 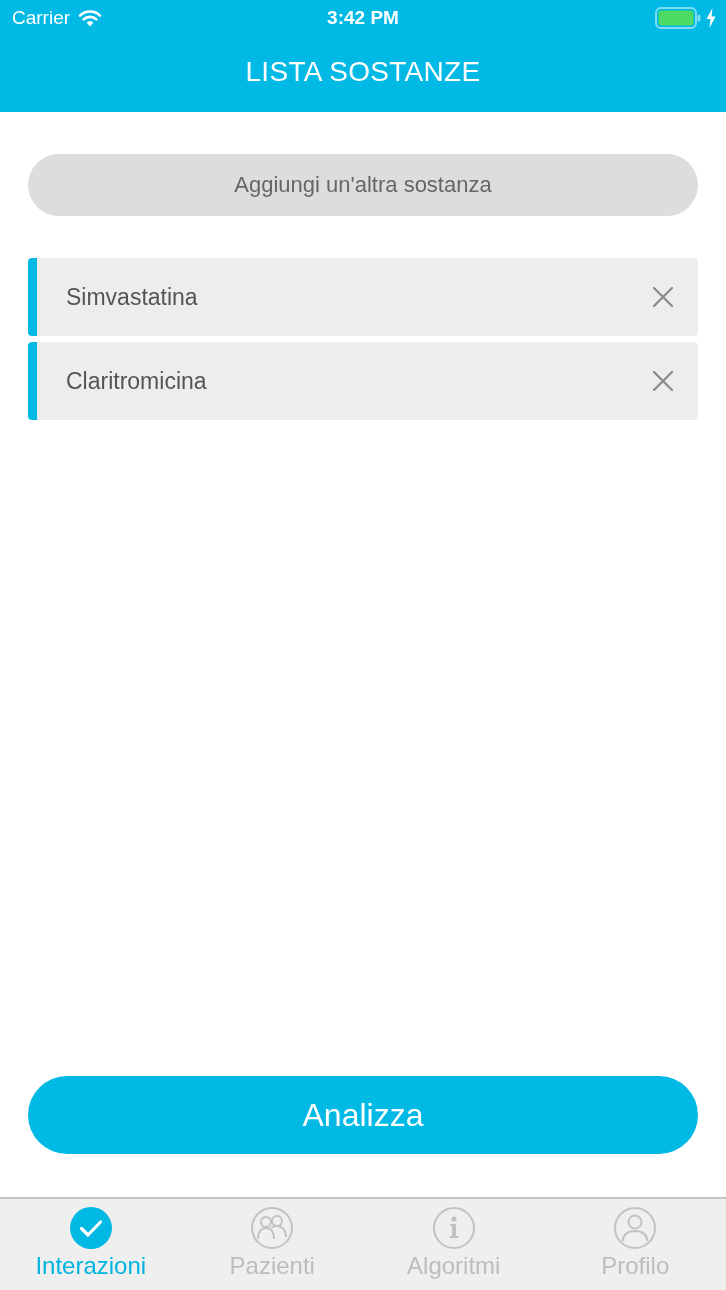 What do you see at coordinates (363, 185) in the screenshot?
I see `add-substance-button: Aggiungi un'altra sostanza` at bounding box center [363, 185].